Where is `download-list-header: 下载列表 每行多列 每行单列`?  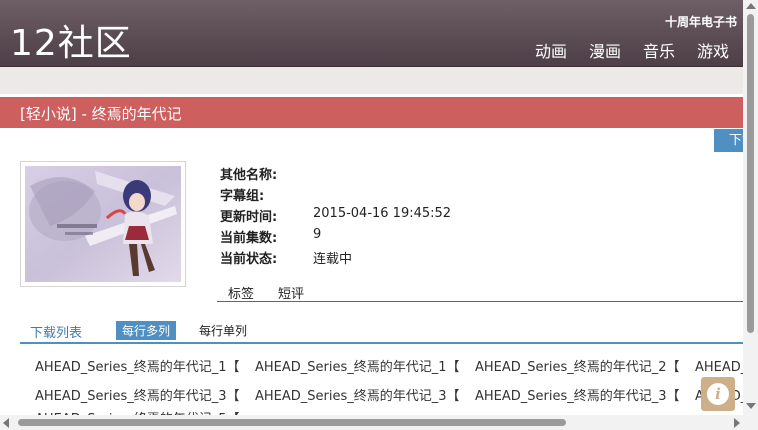 download-list-header: 下载列表 每行多列 每行单列 is located at coordinates (381, 332).